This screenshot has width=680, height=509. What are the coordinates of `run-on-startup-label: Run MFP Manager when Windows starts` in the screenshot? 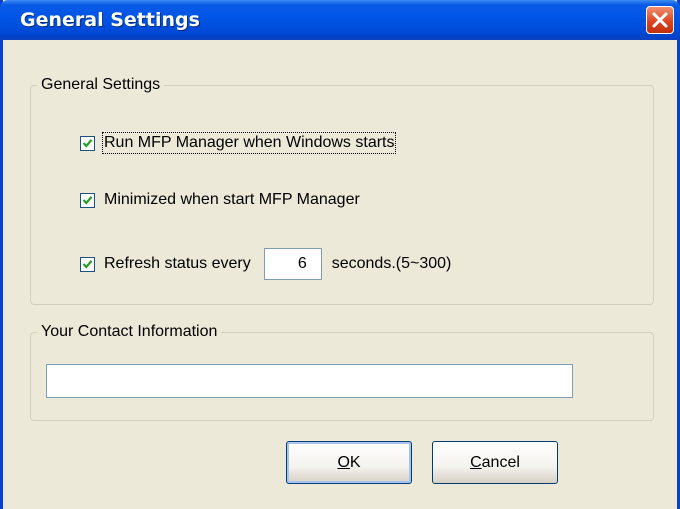 It's located at (249, 143).